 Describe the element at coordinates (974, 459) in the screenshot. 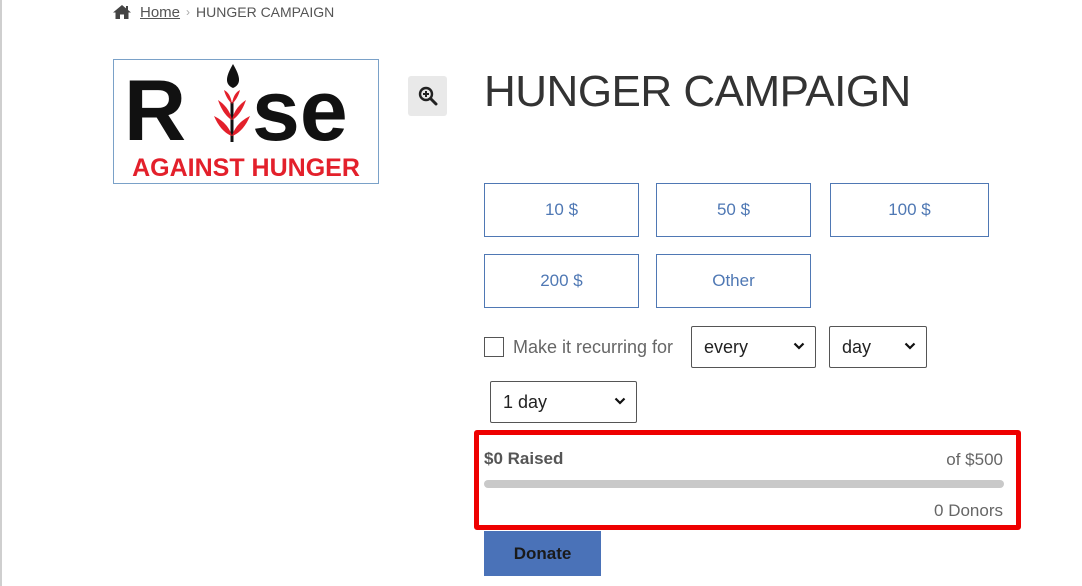

I see `goal-amount: of $500` at that location.